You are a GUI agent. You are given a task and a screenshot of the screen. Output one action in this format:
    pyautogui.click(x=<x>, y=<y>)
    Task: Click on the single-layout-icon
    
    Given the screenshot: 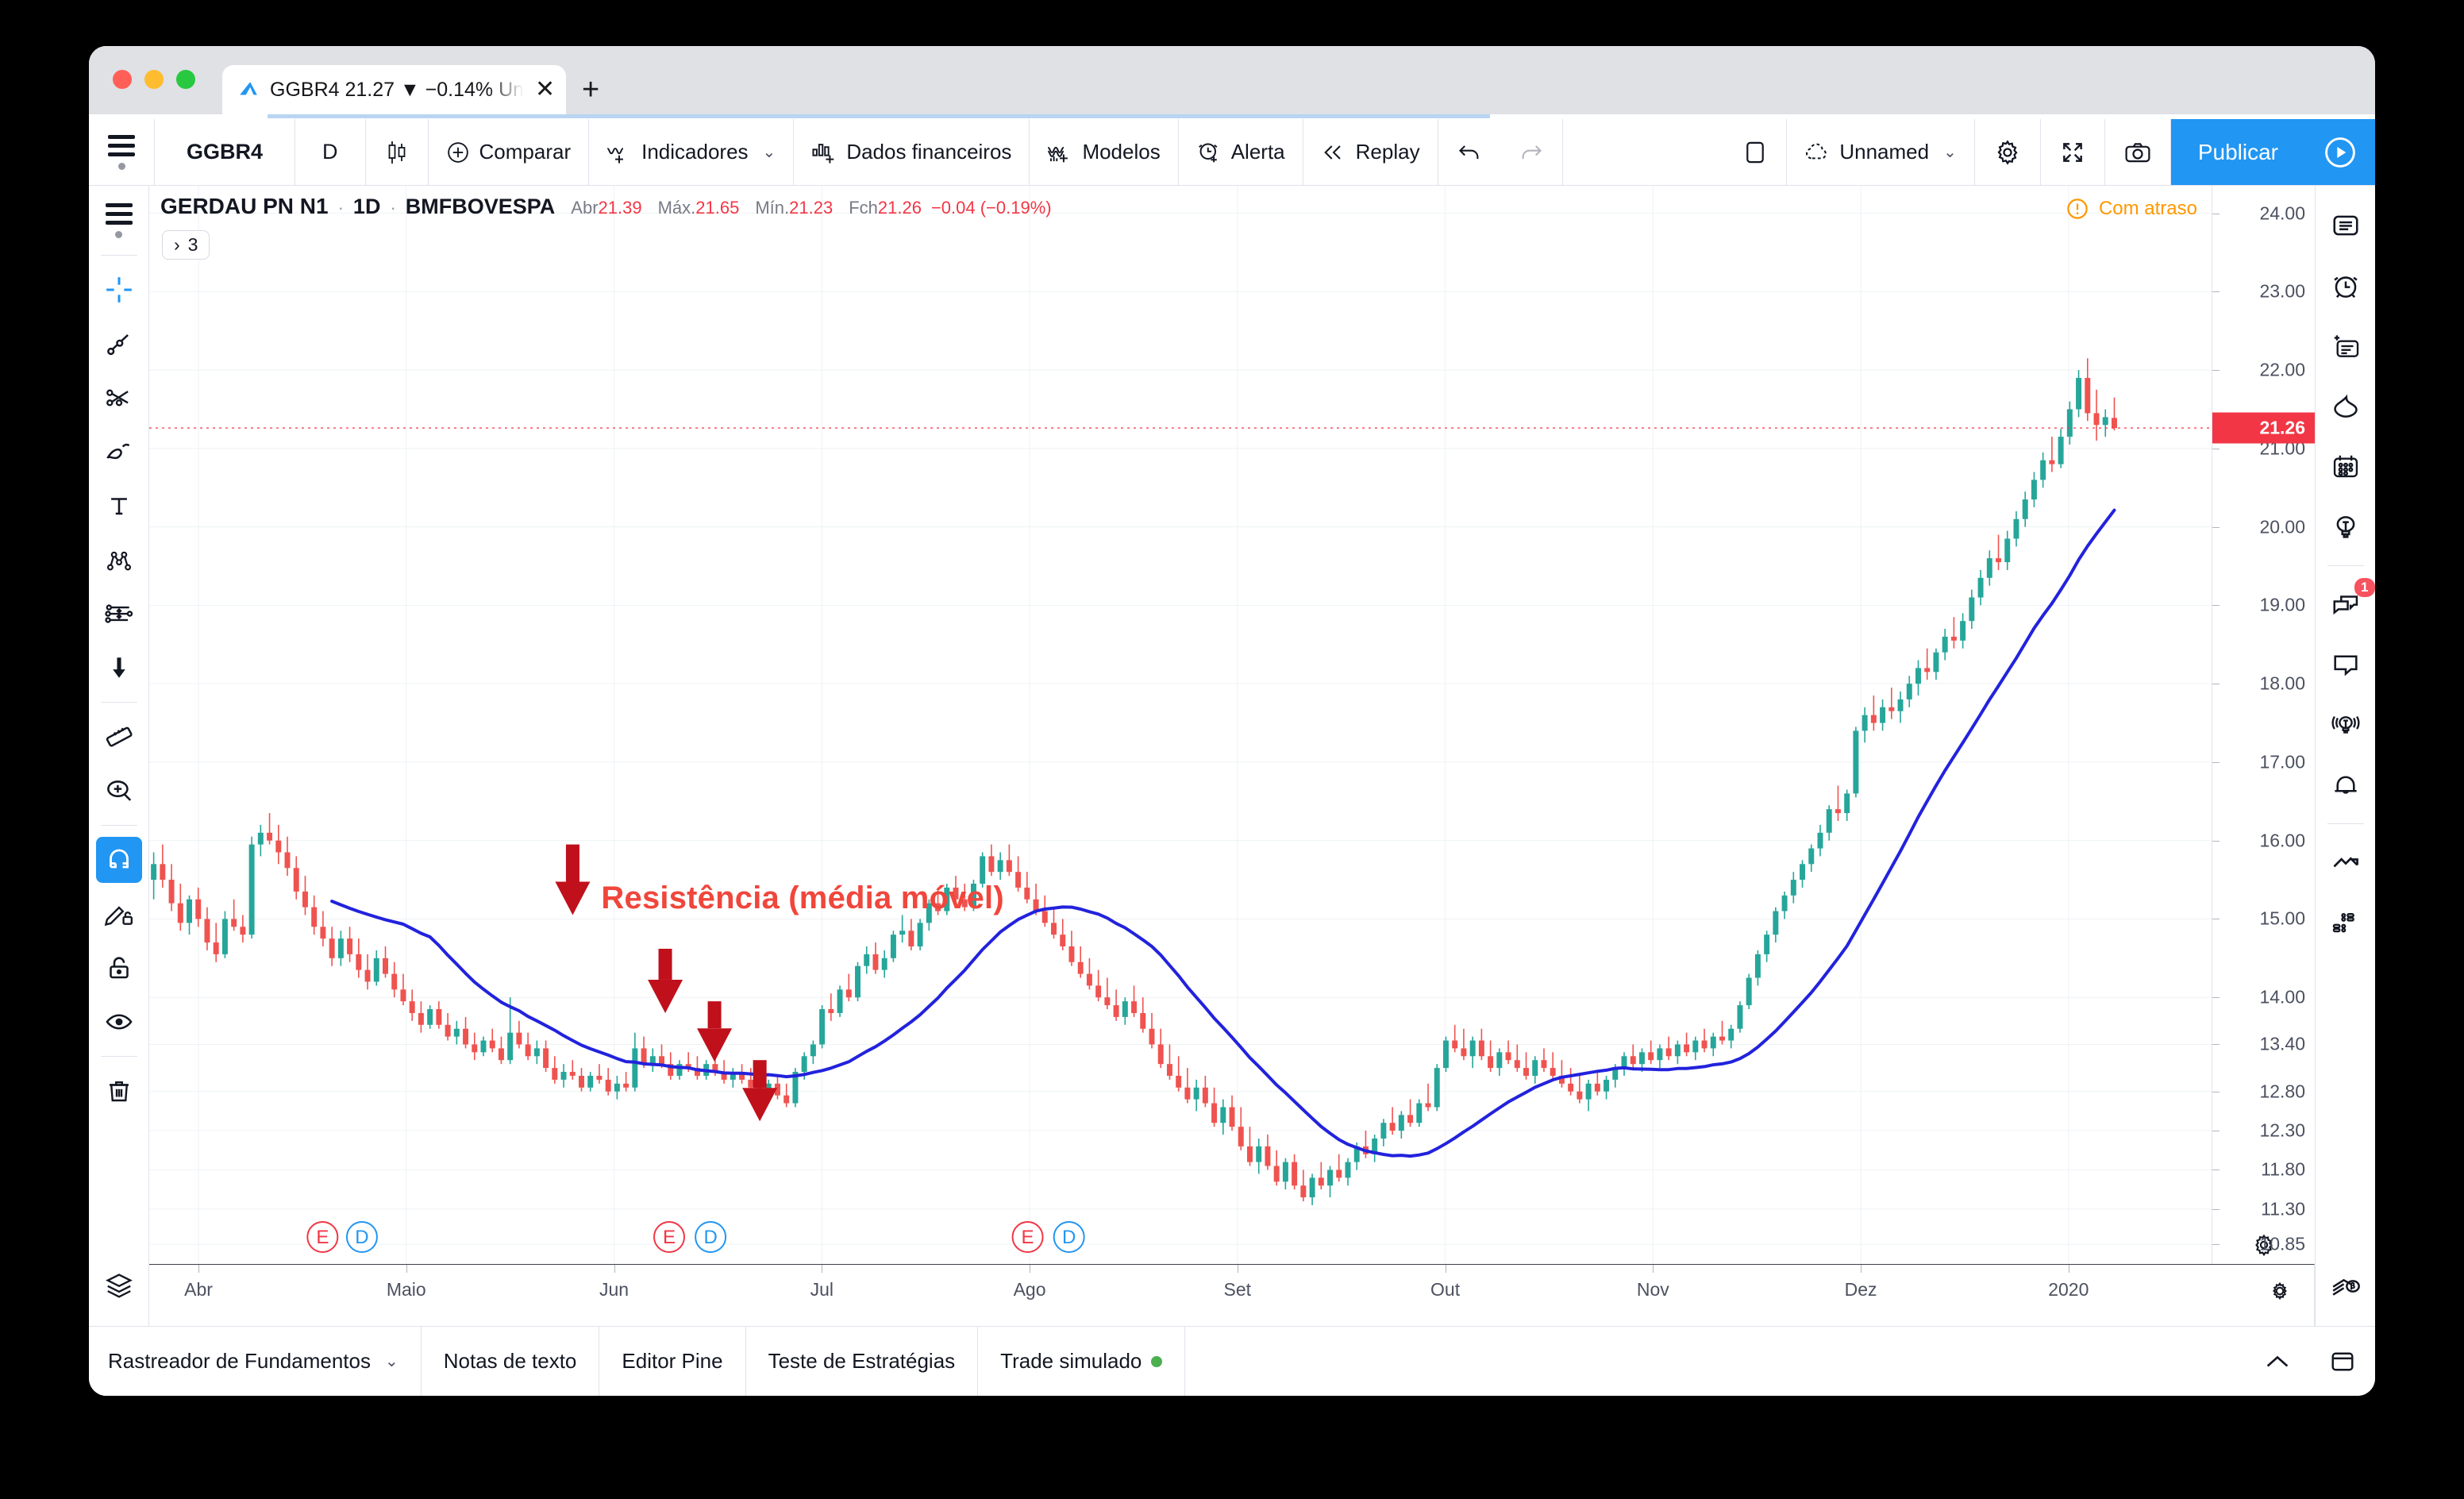 What is the action you would take?
    pyautogui.click(x=1755, y=152)
    